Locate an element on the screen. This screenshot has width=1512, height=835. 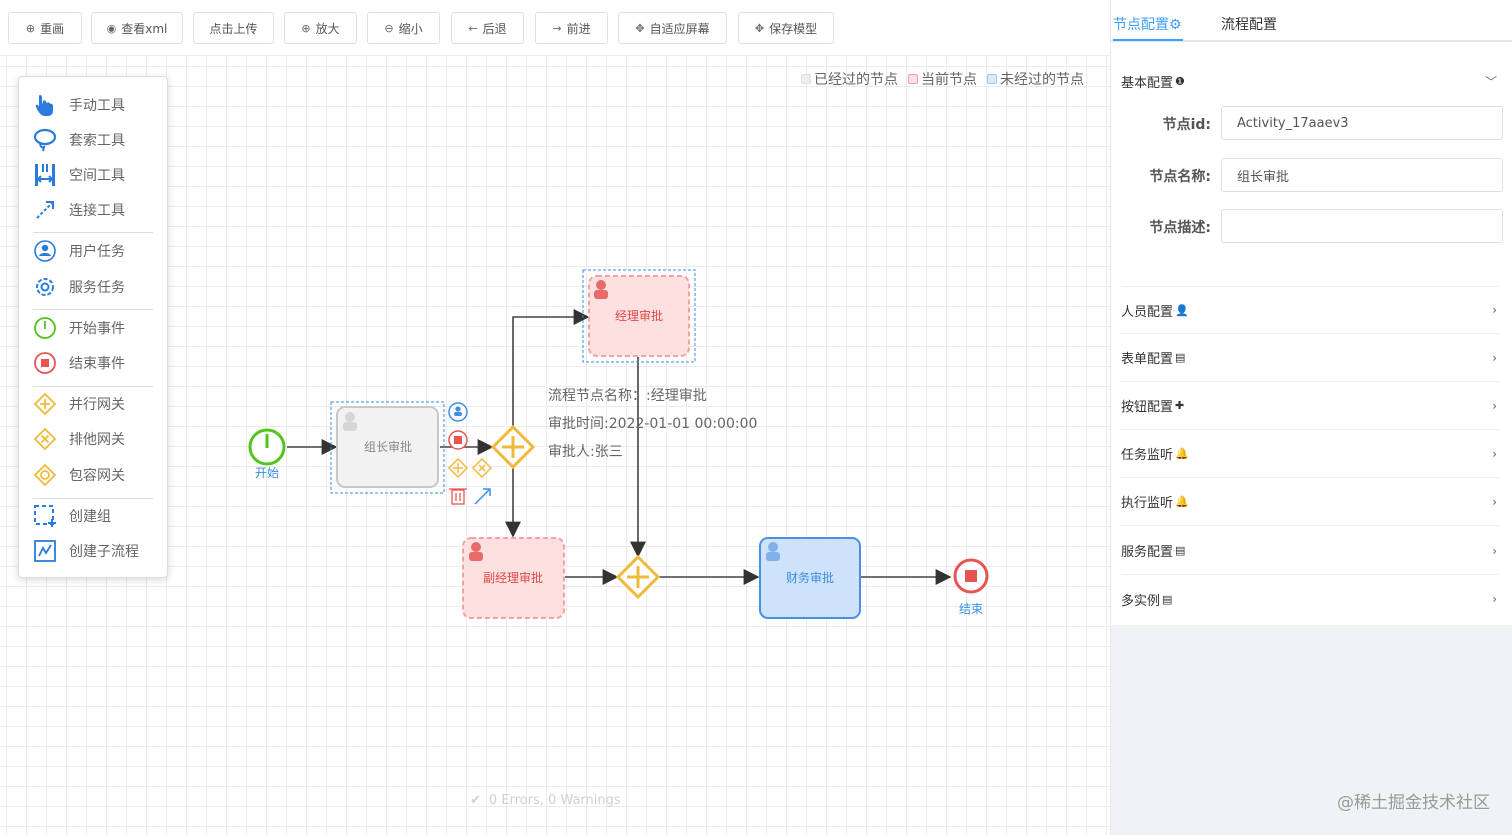
node-name-input: 组长审批 is located at coordinates (1362, 175).